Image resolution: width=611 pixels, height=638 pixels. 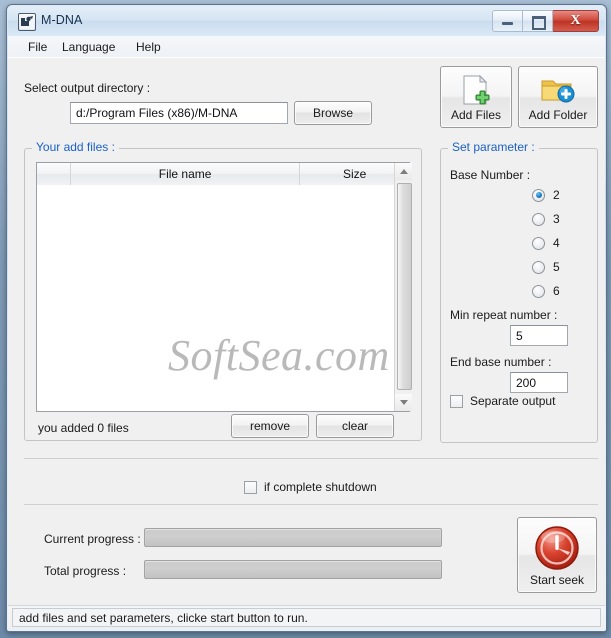 I want to click on files-groupbox-title: Your add files :, so click(x=75, y=147).